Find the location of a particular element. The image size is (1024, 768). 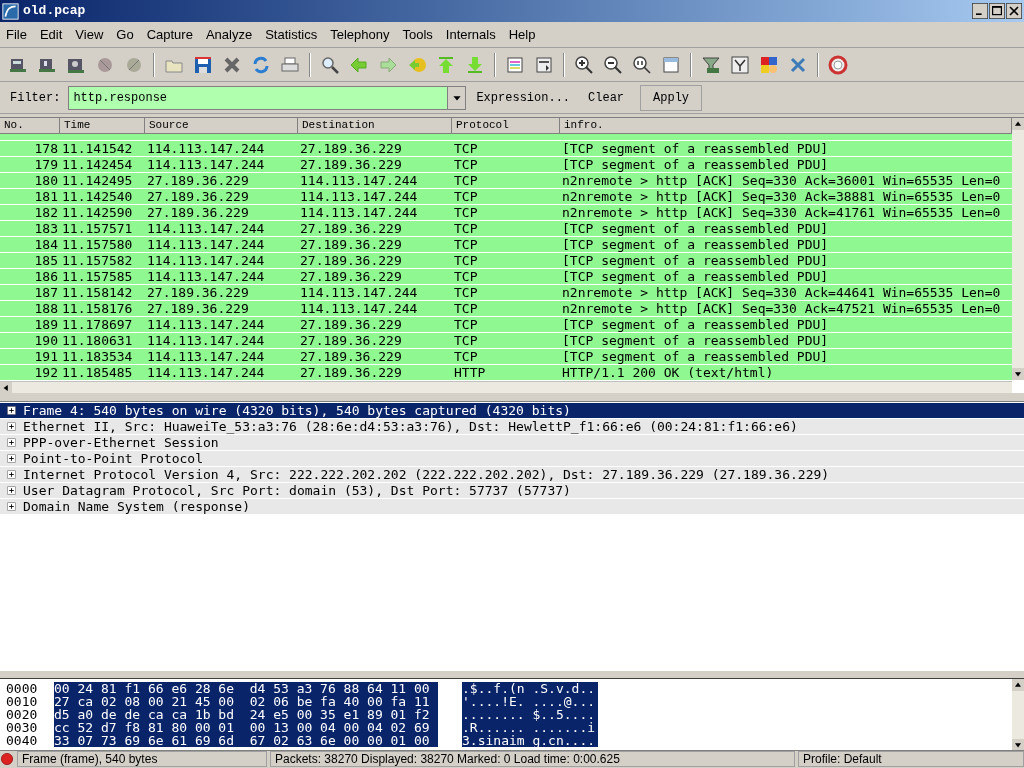

column-header: Time is located at coordinates (102, 126).